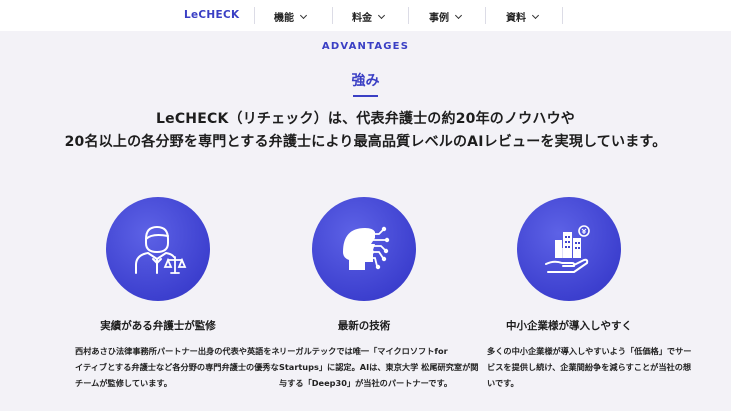 This screenshot has height=411, width=731. Describe the element at coordinates (364, 326) in the screenshot. I see `feature-title: 最新の技術` at that location.